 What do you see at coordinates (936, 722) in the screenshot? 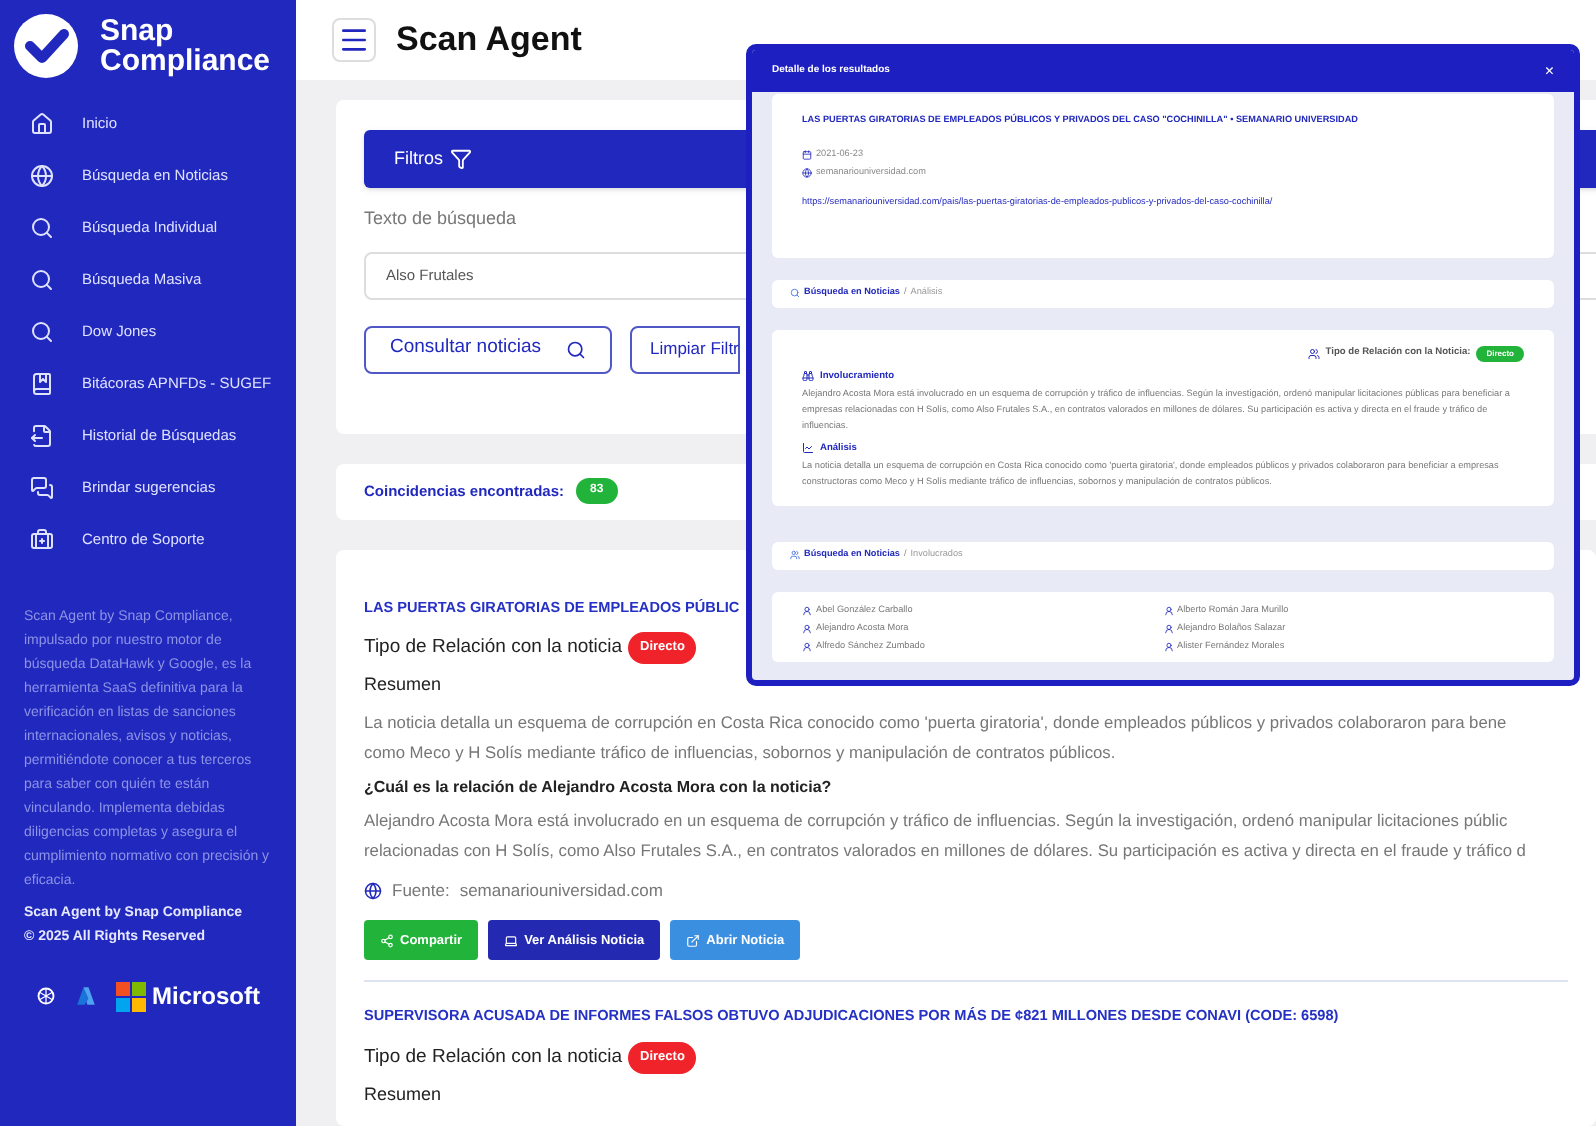
I see `summary-line: La noticia detalla un esquema de corrupción en Costa Rica conocido como 'puerta giratoria', donde empleados públicos y privados colaboraron para bene` at bounding box center [936, 722].